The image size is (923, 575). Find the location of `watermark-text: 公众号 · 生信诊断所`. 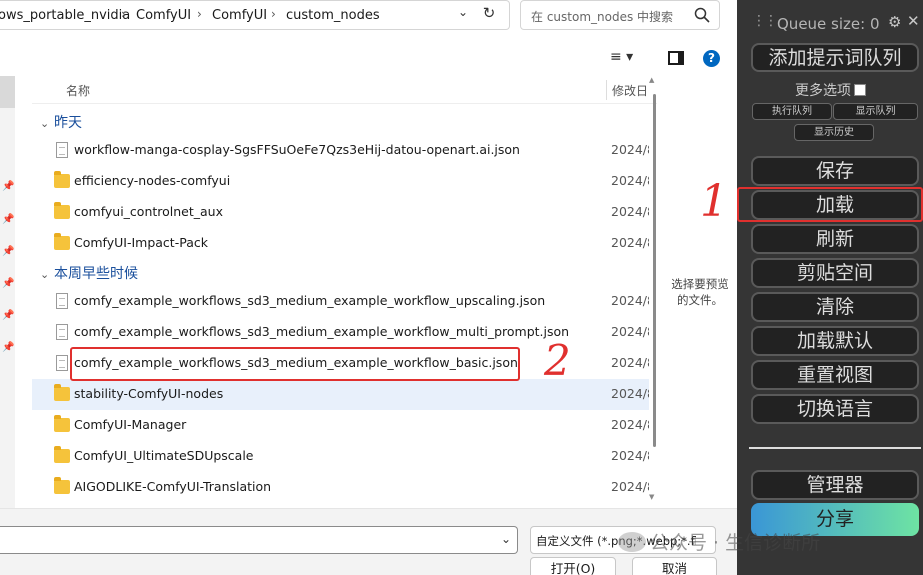

watermark-text: 公众号 · 生信诊断所 is located at coordinates (735, 543).